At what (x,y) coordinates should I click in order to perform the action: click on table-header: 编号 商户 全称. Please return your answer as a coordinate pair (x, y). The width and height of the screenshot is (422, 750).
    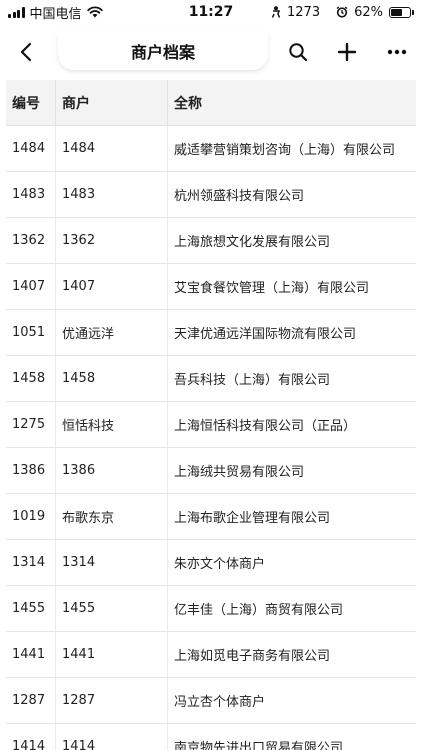
    Looking at the image, I should click on (211, 103).